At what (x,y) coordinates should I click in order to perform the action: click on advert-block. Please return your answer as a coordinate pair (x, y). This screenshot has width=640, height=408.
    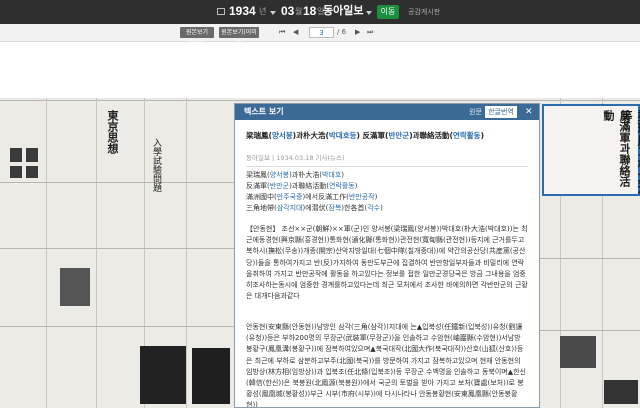
    Looking at the image, I should click on (211, 376).